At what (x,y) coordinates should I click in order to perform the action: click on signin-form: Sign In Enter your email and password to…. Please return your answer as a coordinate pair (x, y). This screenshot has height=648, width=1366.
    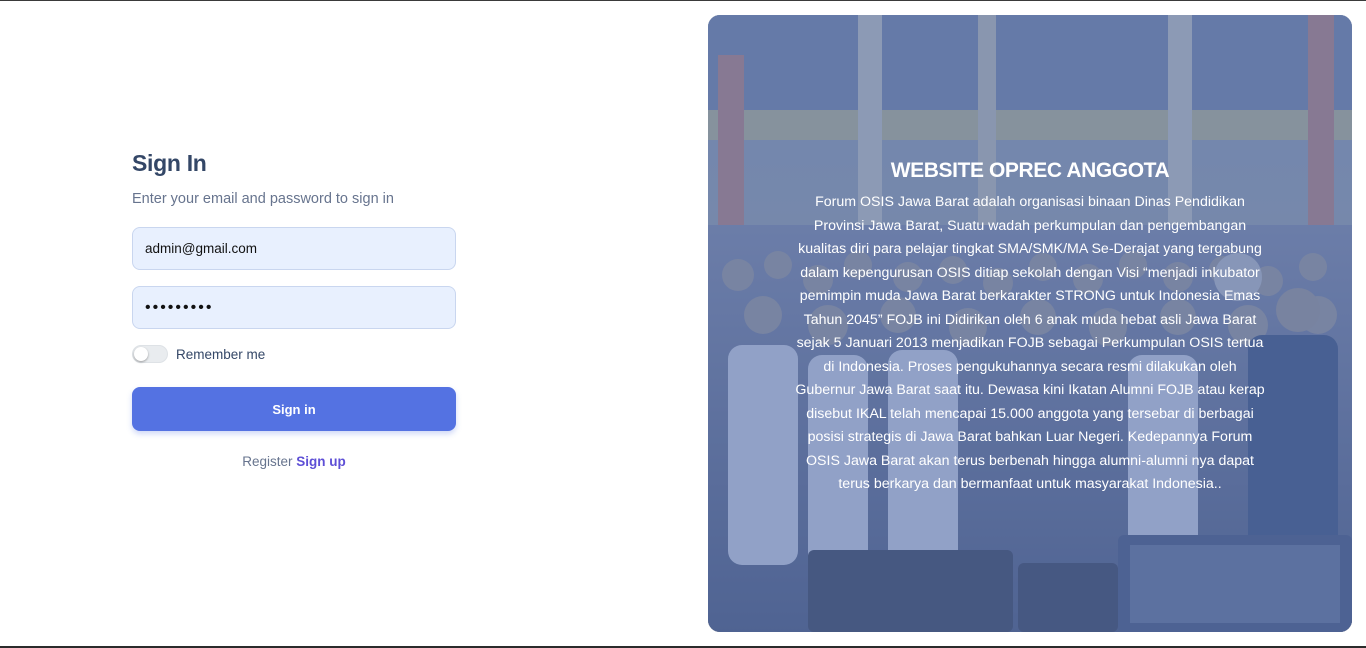
    Looking at the image, I should click on (294, 309).